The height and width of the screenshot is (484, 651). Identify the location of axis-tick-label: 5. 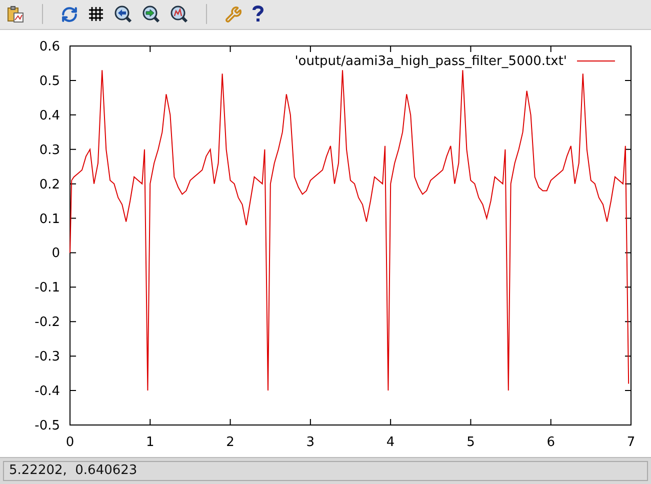
(470, 442).